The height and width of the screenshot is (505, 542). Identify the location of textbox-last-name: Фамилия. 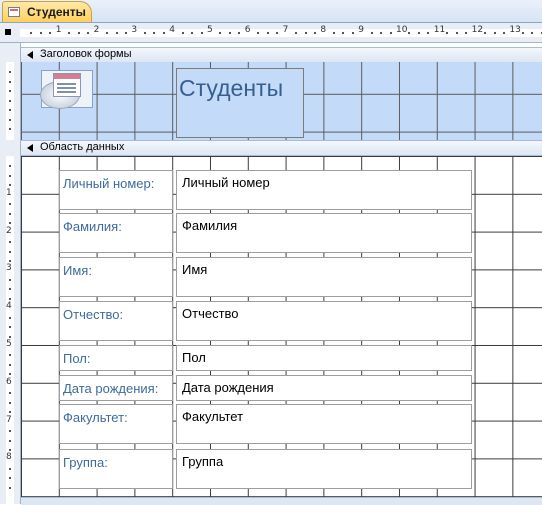
(324, 233).